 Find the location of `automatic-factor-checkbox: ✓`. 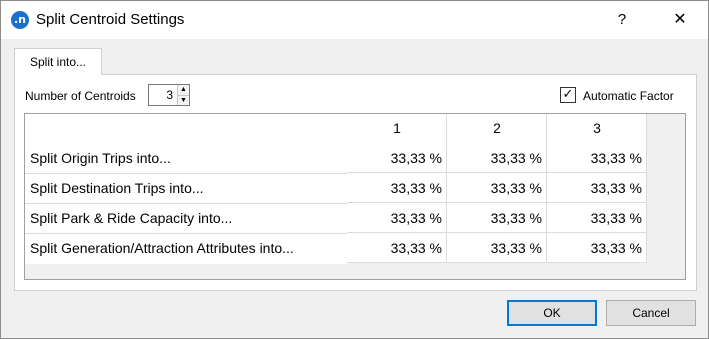

automatic-factor-checkbox: ✓ is located at coordinates (568, 95).